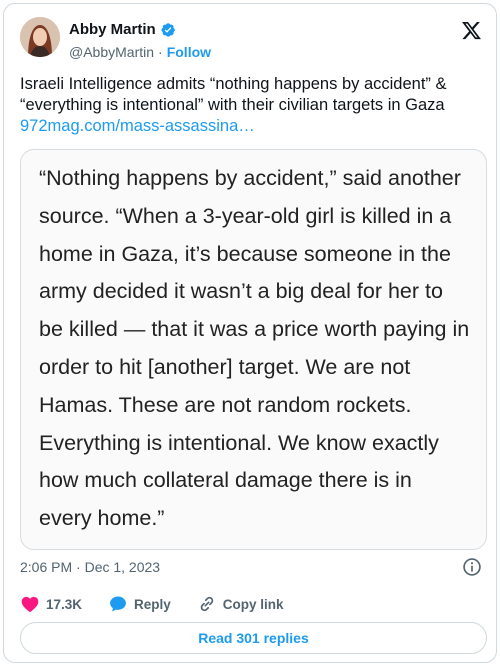  What do you see at coordinates (111, 52) in the screenshot?
I see `author-handle: @AbbyMartin` at bounding box center [111, 52].